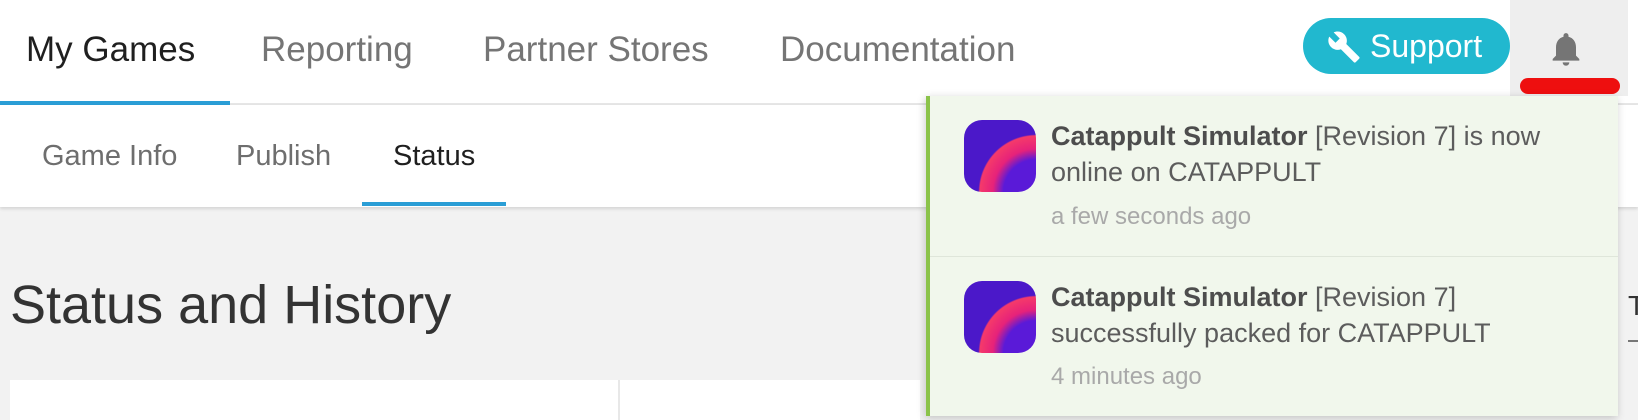  I want to click on subtab-game-info: Game Info, so click(109, 156).